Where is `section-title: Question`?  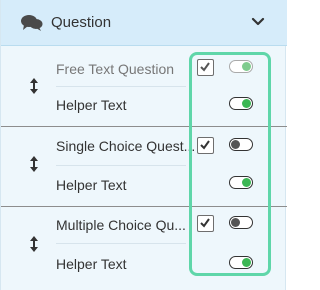 section-title: Question is located at coordinates (81, 22).